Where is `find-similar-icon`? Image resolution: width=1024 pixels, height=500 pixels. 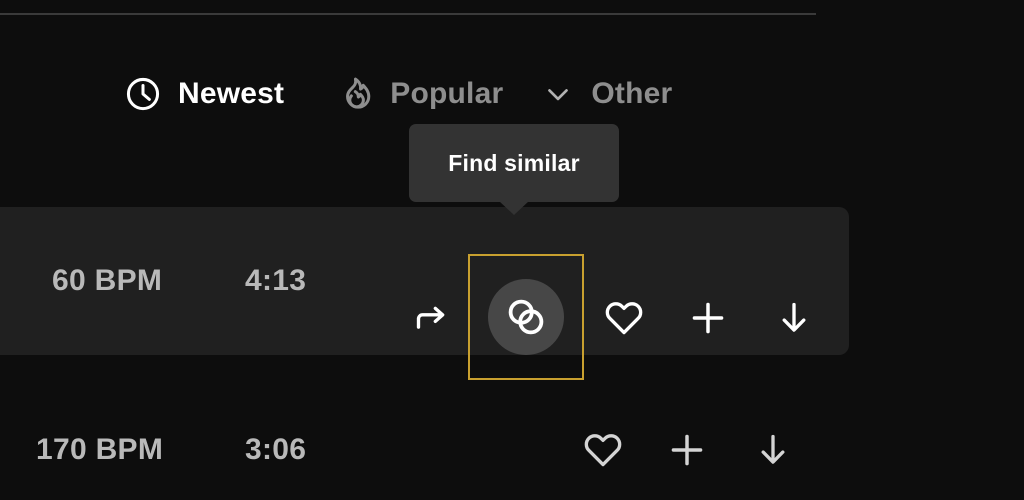
find-similar-icon is located at coordinates (526, 317).